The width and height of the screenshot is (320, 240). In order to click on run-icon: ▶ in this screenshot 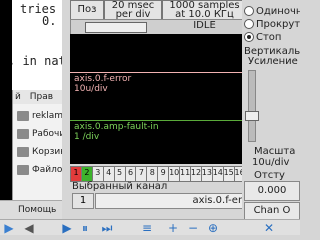, I will do `click(67, 228)`.